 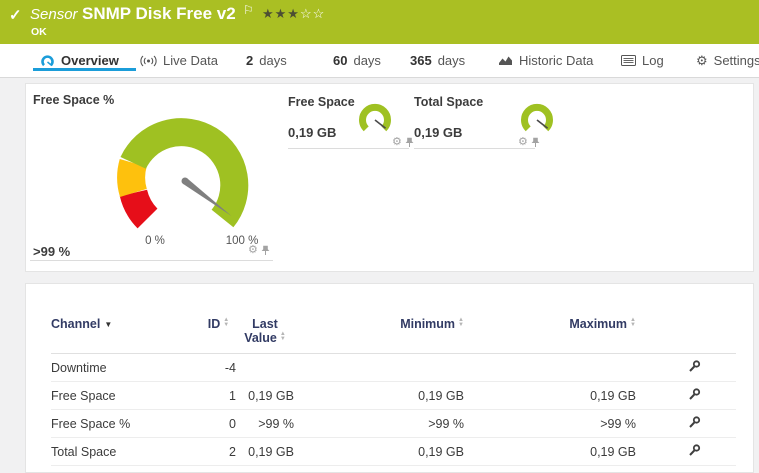 What do you see at coordinates (451, 60) in the screenshot?
I see `tab-365-days-label: days` at bounding box center [451, 60].